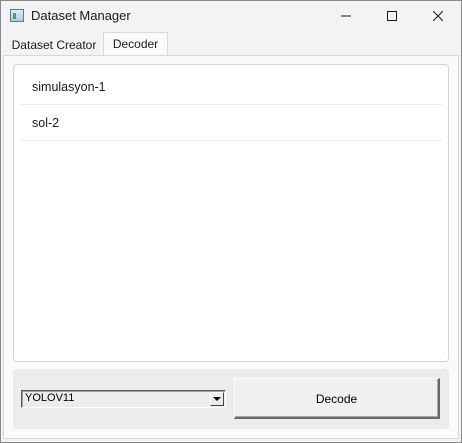 This screenshot has width=462, height=443. I want to click on model-select-value: YOLOV11, so click(50, 398).